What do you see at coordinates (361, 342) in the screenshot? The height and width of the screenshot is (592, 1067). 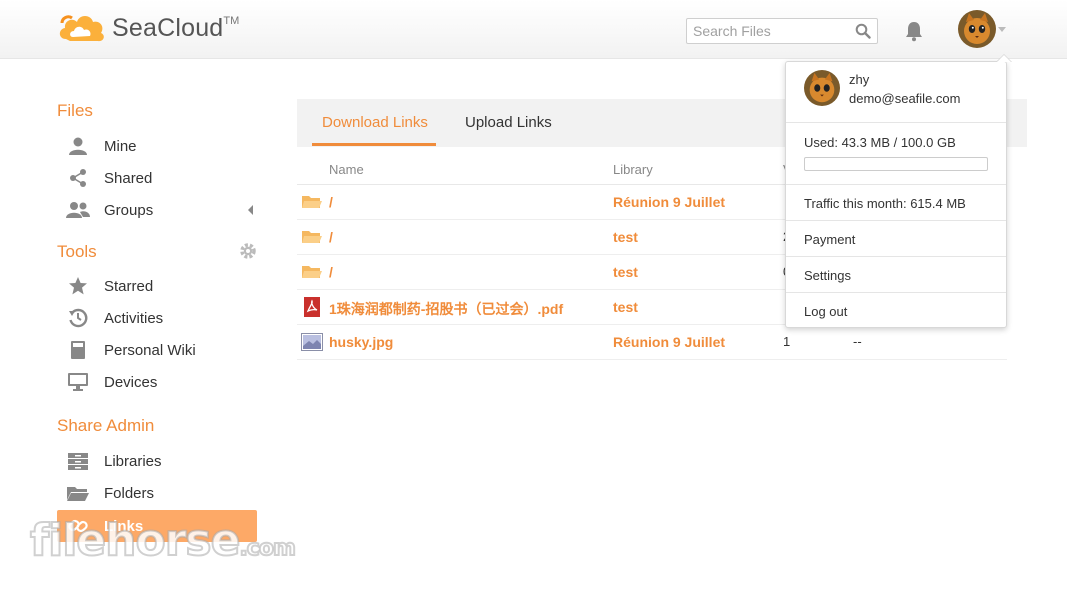 I see `link-name: husky.jpg` at bounding box center [361, 342].